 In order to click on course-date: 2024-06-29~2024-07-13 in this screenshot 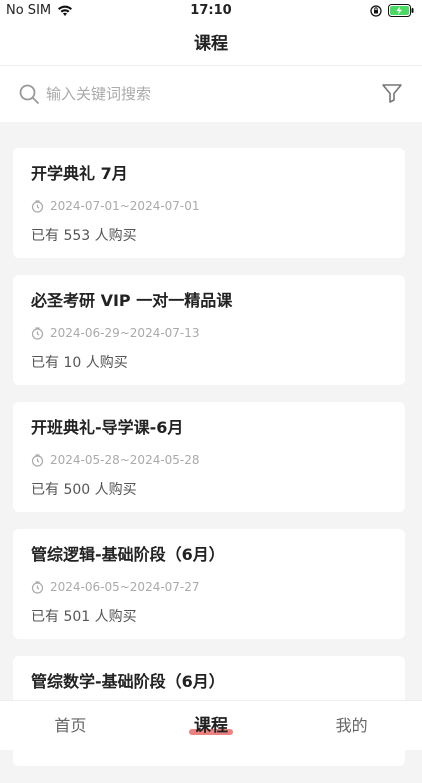, I will do `click(125, 333)`.